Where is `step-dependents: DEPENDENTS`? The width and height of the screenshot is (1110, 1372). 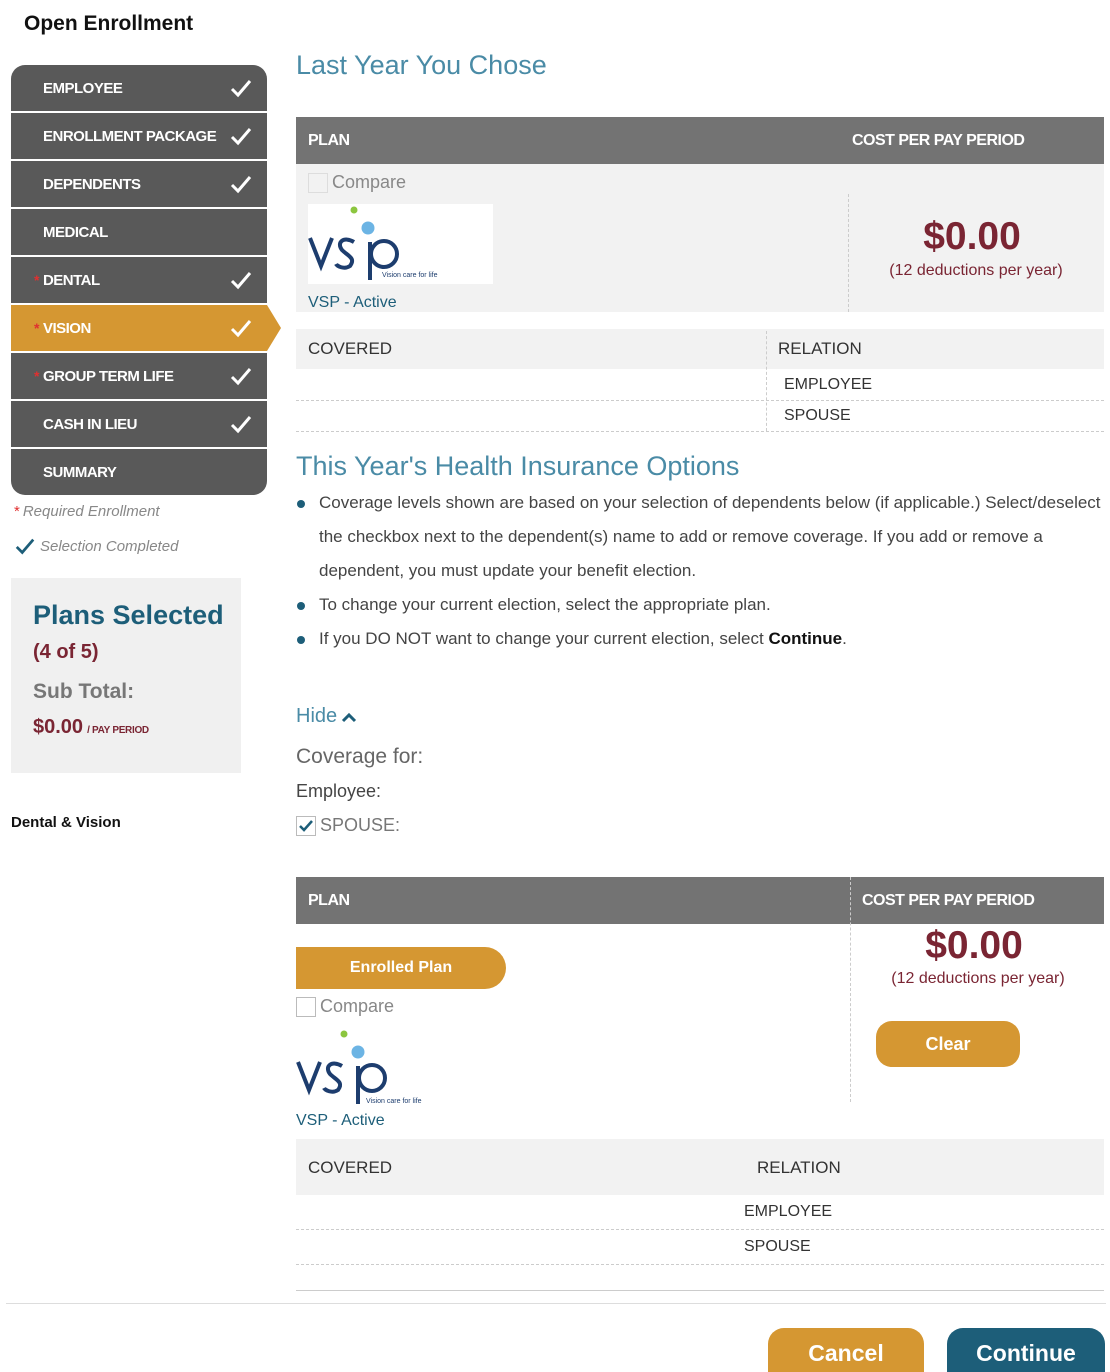
step-dependents: DEPENDENTS is located at coordinates (139, 184).